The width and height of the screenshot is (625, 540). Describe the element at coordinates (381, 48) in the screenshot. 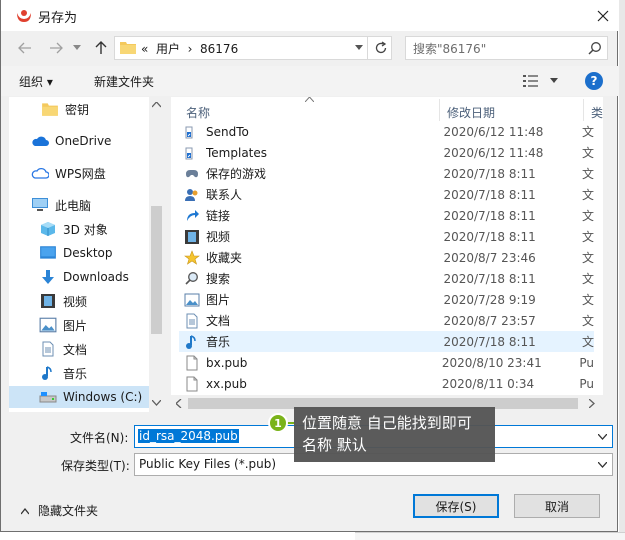

I see `refresh-icon` at that location.